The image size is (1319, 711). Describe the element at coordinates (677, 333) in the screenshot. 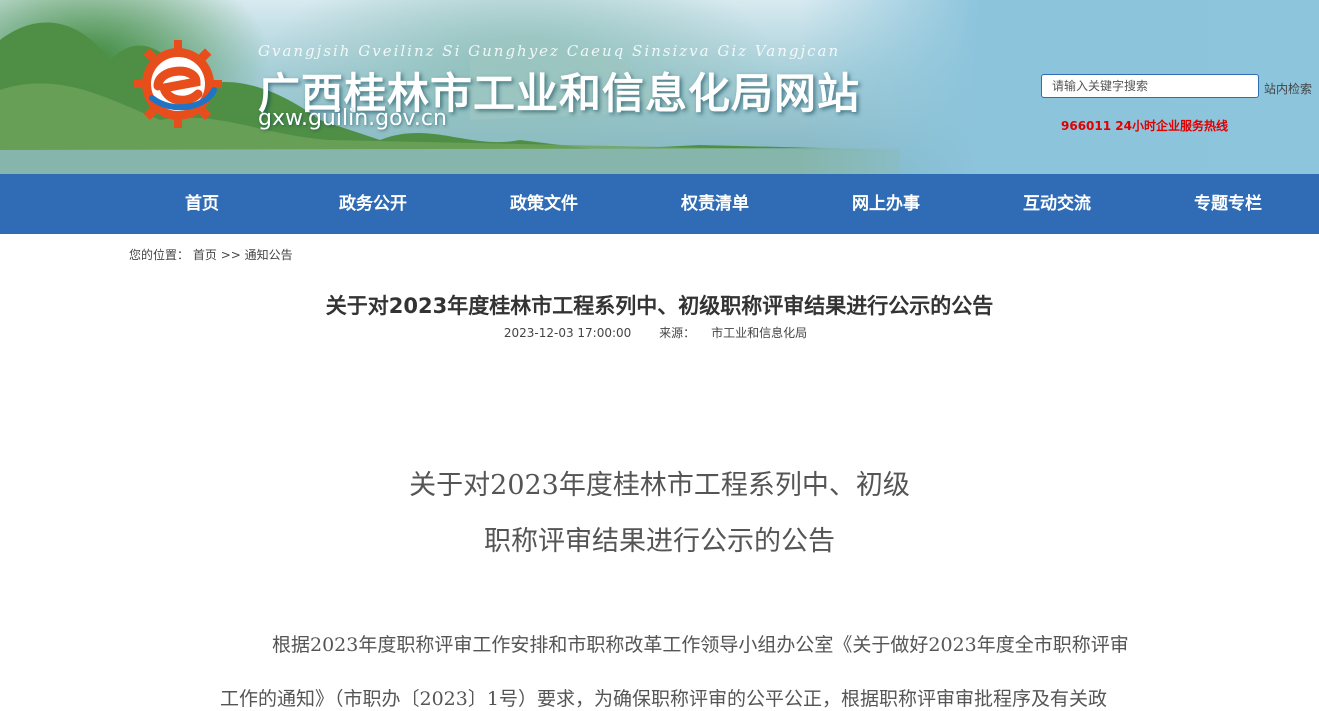

I see `article-source-label: 来源：` at that location.